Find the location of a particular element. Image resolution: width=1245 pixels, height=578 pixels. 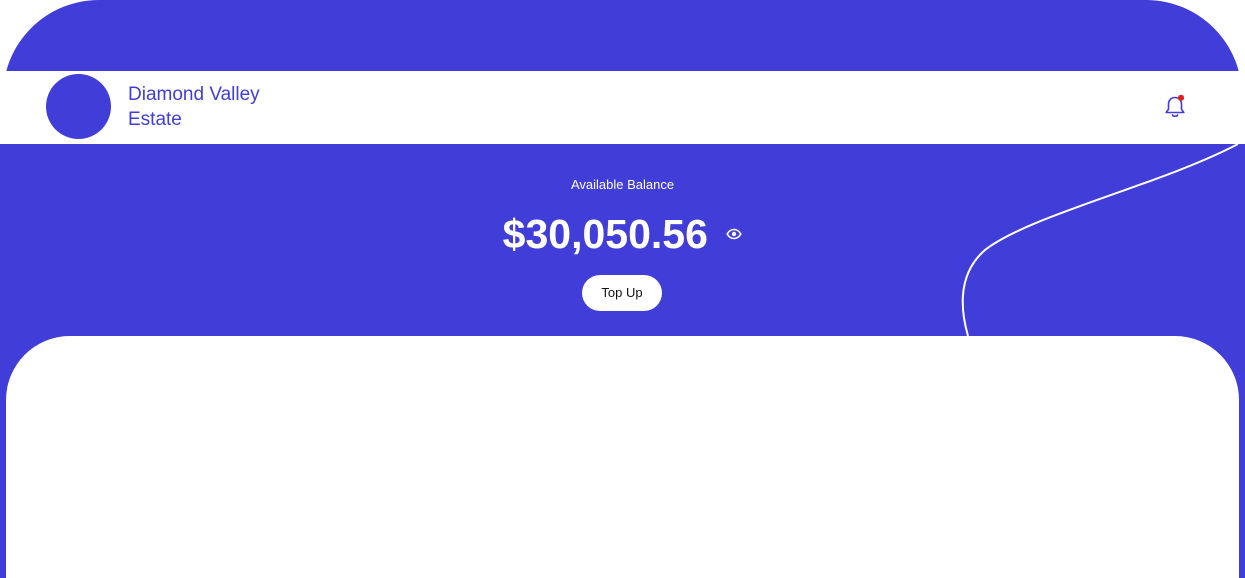

right-edge is located at coordinates (1242, 457).